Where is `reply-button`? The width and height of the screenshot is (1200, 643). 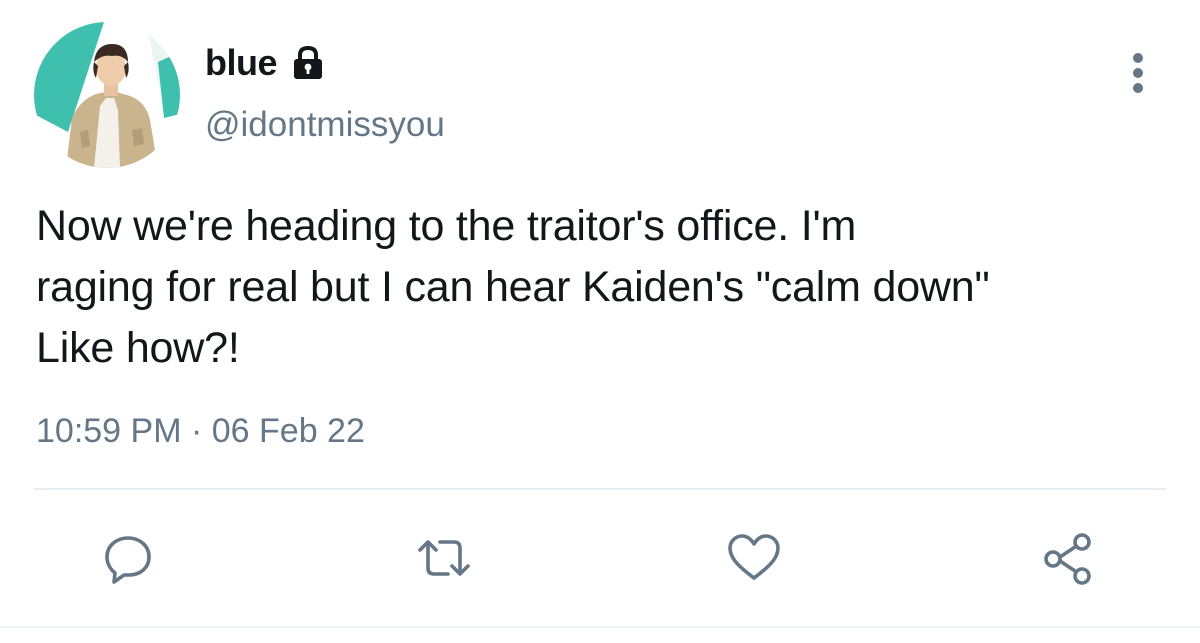 reply-button is located at coordinates (128, 558).